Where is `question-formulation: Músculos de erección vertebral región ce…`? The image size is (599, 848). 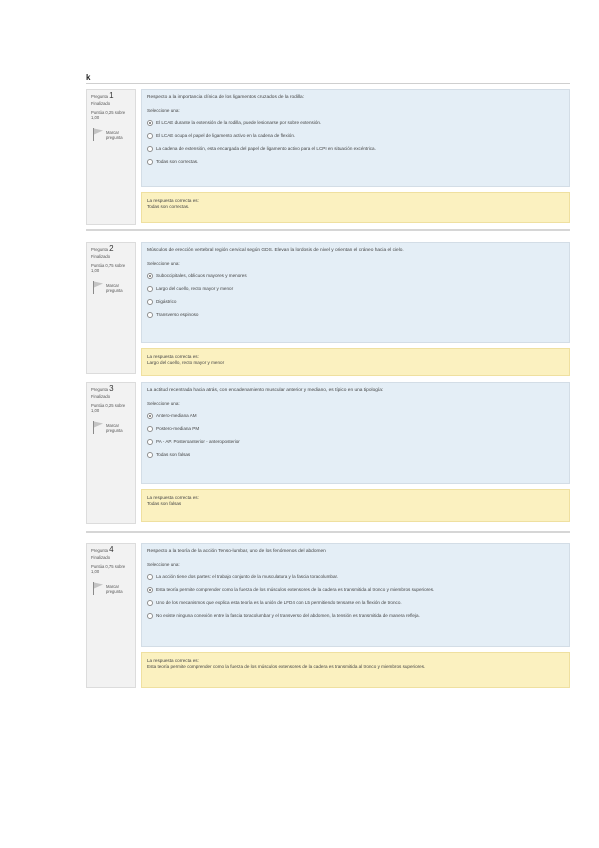 question-formulation: Músculos de erección vertebral región ce… is located at coordinates (355, 292).